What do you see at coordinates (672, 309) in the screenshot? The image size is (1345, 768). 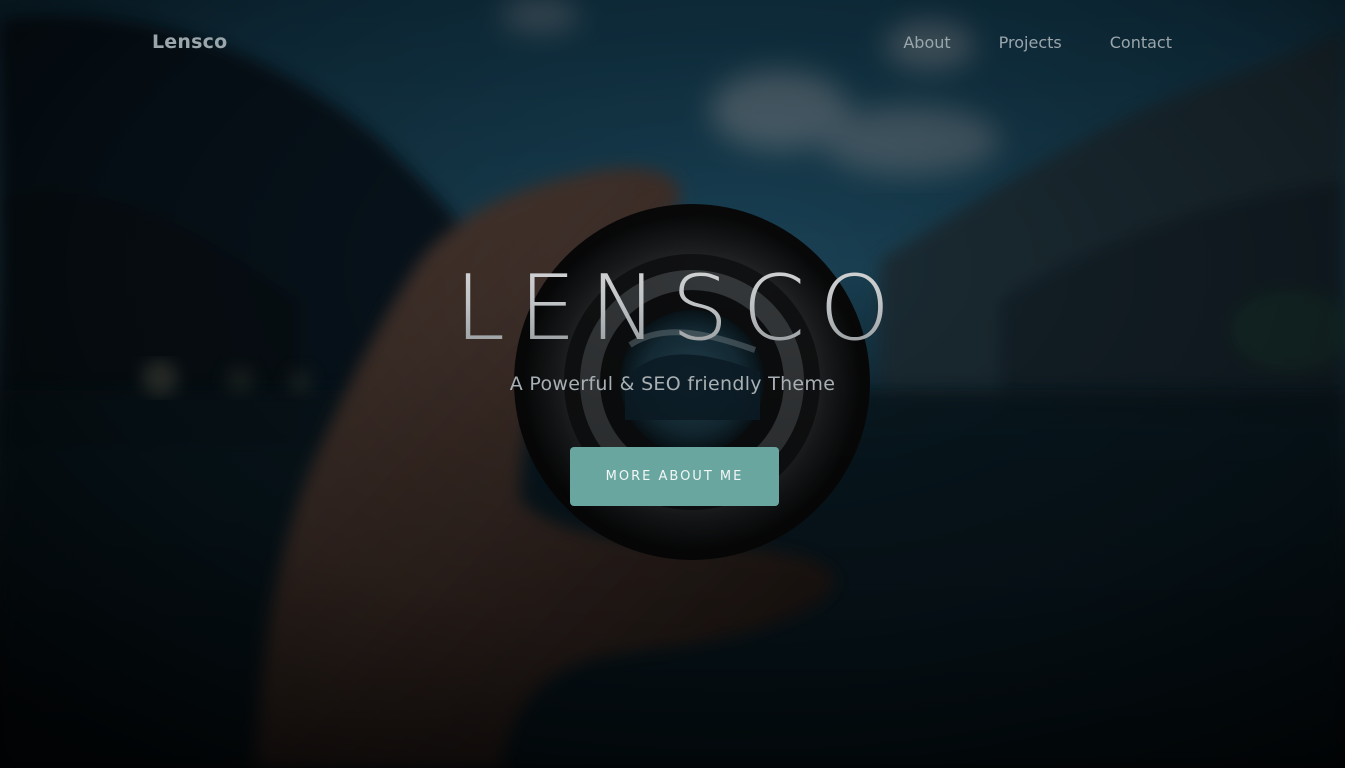 I see `hero-title: LENSCO` at bounding box center [672, 309].